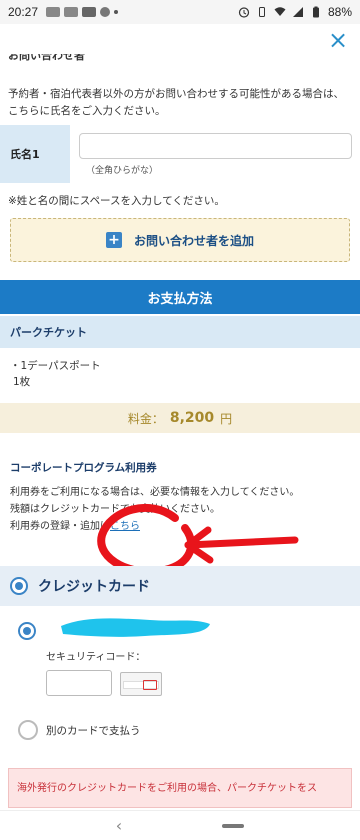 The height and width of the screenshot is (840, 360). Describe the element at coordinates (60, 526) in the screenshot. I see `corporate-line3-prefix: 利用券の登録・追加は` at that location.